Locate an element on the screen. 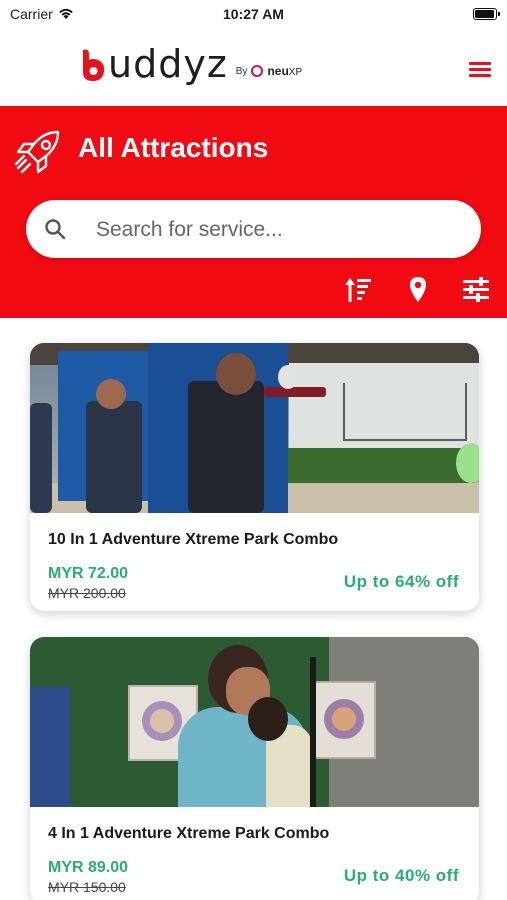 This screenshot has height=900, width=507. search-icon is located at coordinates (55, 229).